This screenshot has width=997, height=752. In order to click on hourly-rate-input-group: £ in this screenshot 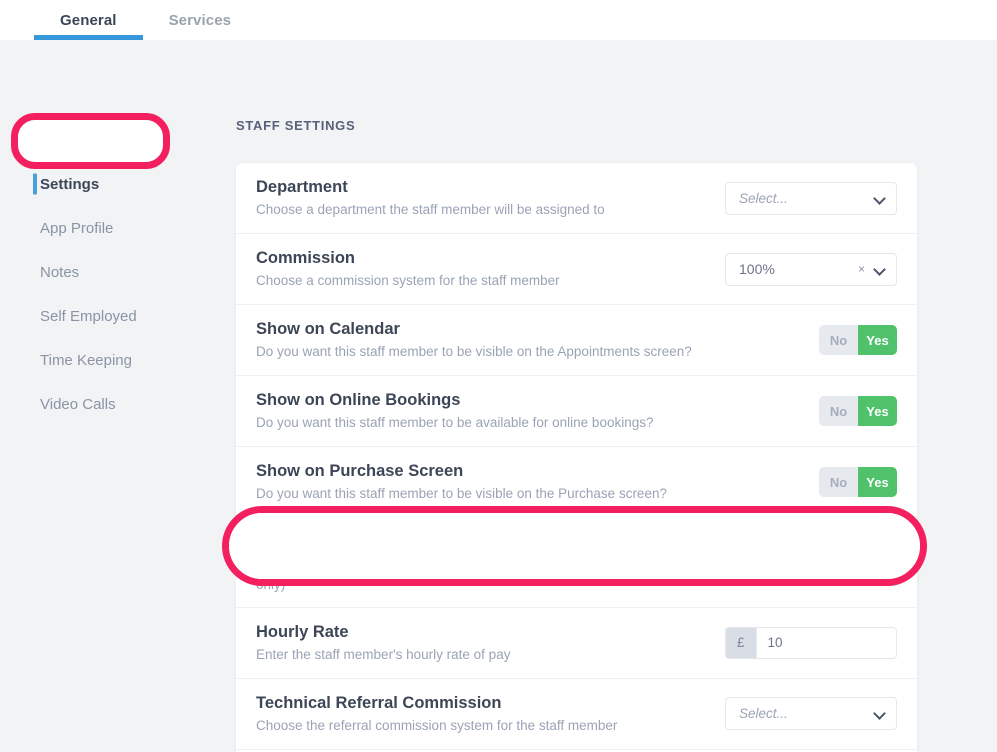, I will do `click(811, 642)`.